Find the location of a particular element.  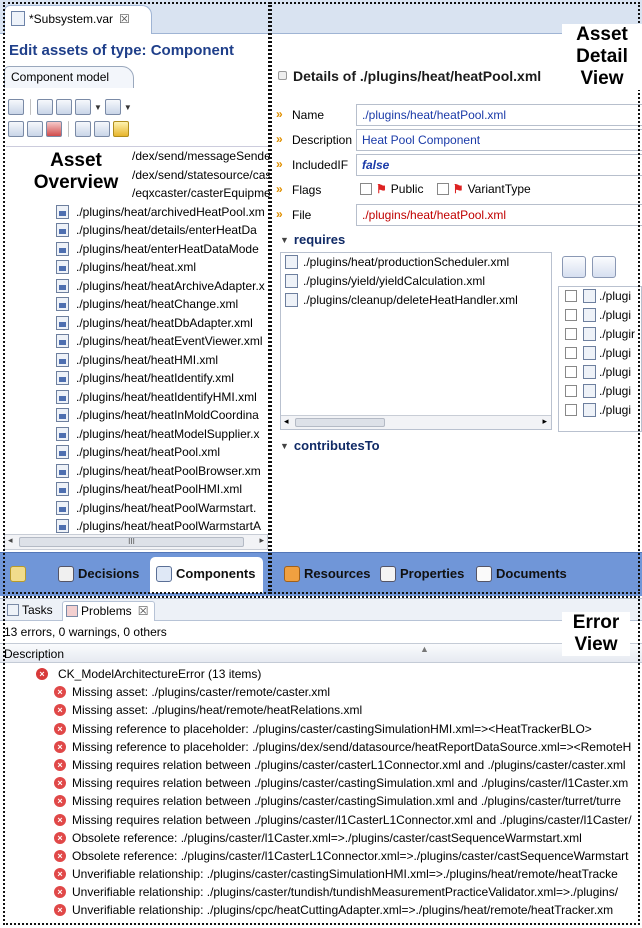

asset-list-item-label: /eqxcaster/casterEquipme is located at coordinates (201, 193).